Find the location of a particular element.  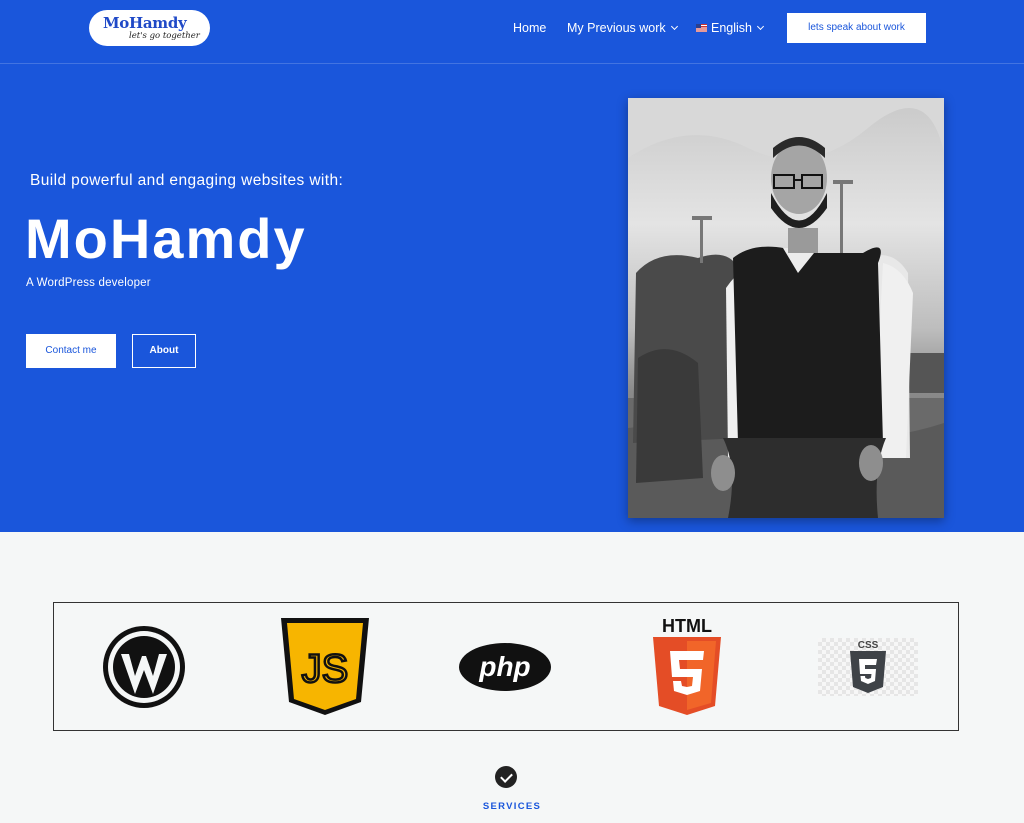

css-logo-text: CSS is located at coordinates (868, 645).